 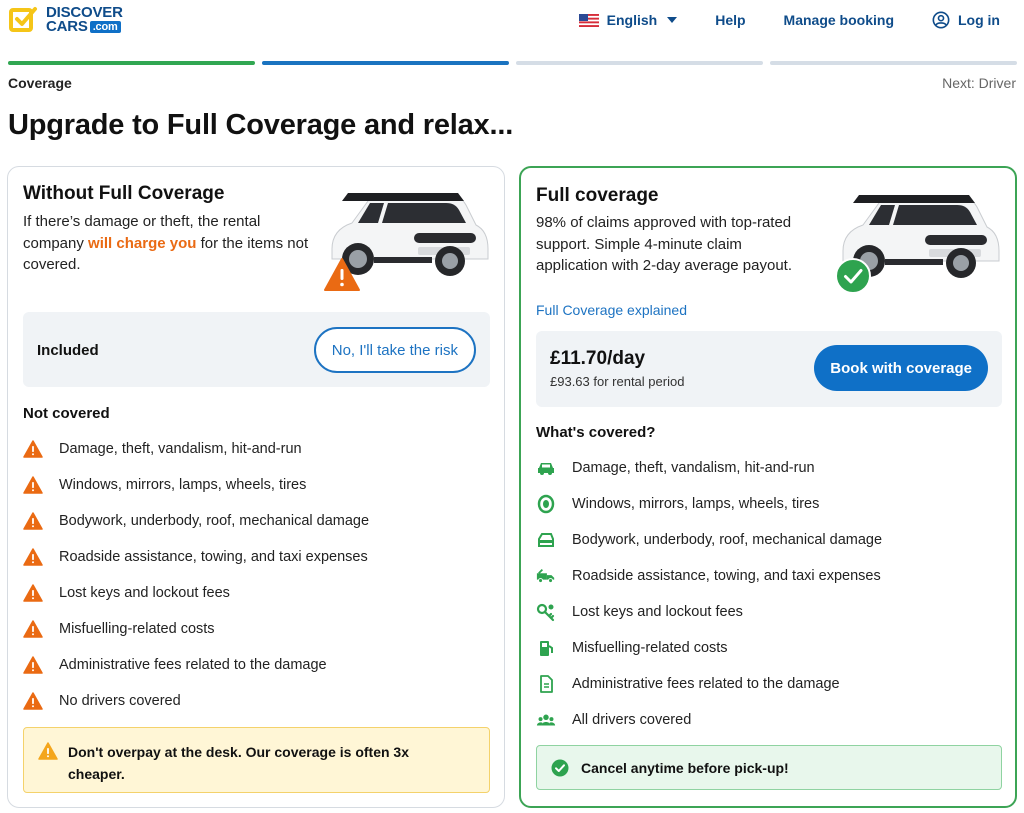 I want to click on logo-suffix: .com, so click(x=105, y=27).